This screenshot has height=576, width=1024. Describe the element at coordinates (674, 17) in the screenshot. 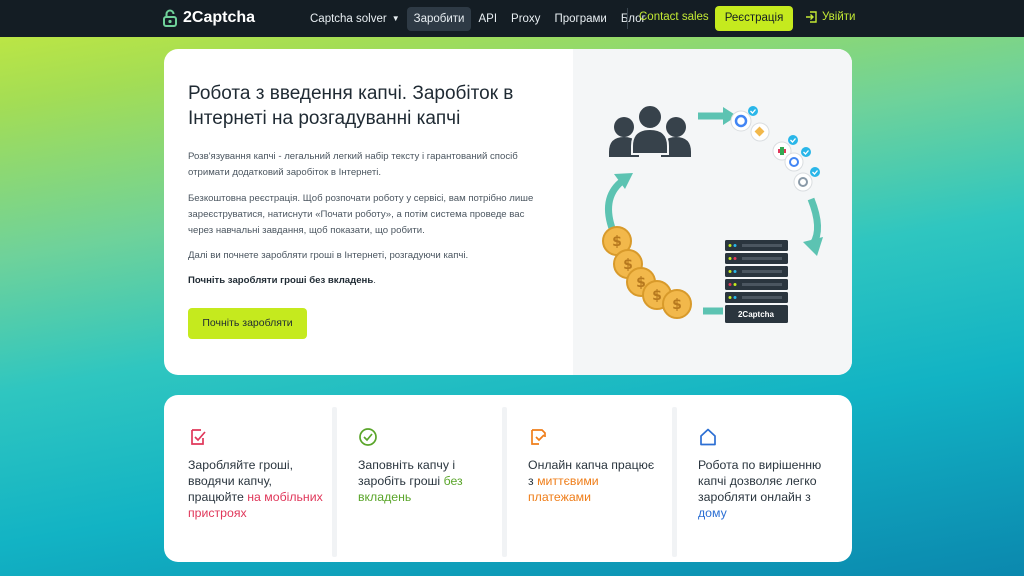

I see `contact-sales-link: Contact sales` at that location.